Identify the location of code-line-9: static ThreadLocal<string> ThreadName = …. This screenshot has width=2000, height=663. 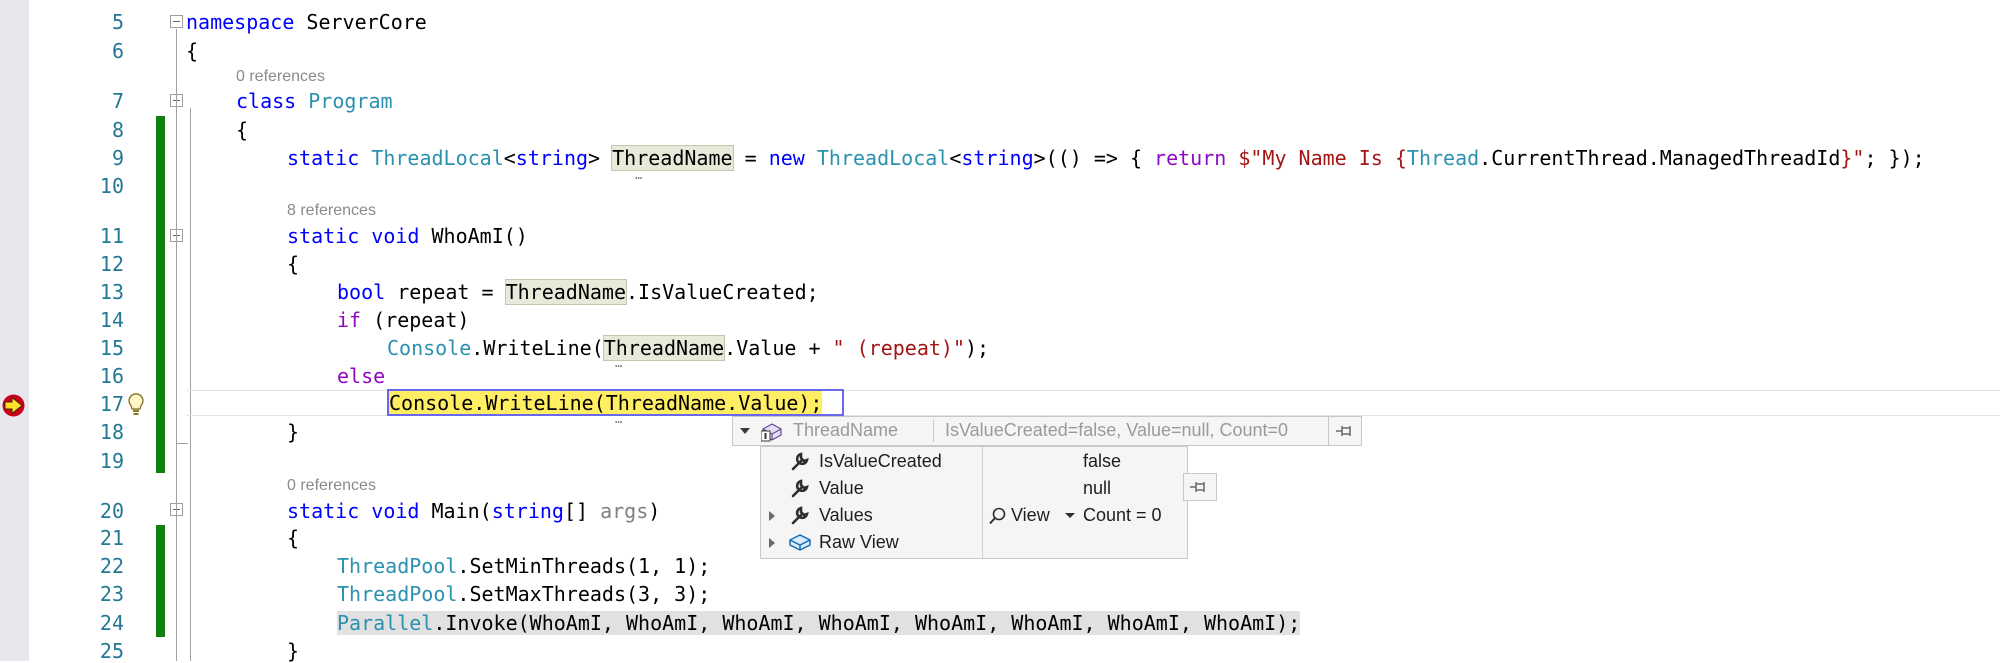
(1106, 158).